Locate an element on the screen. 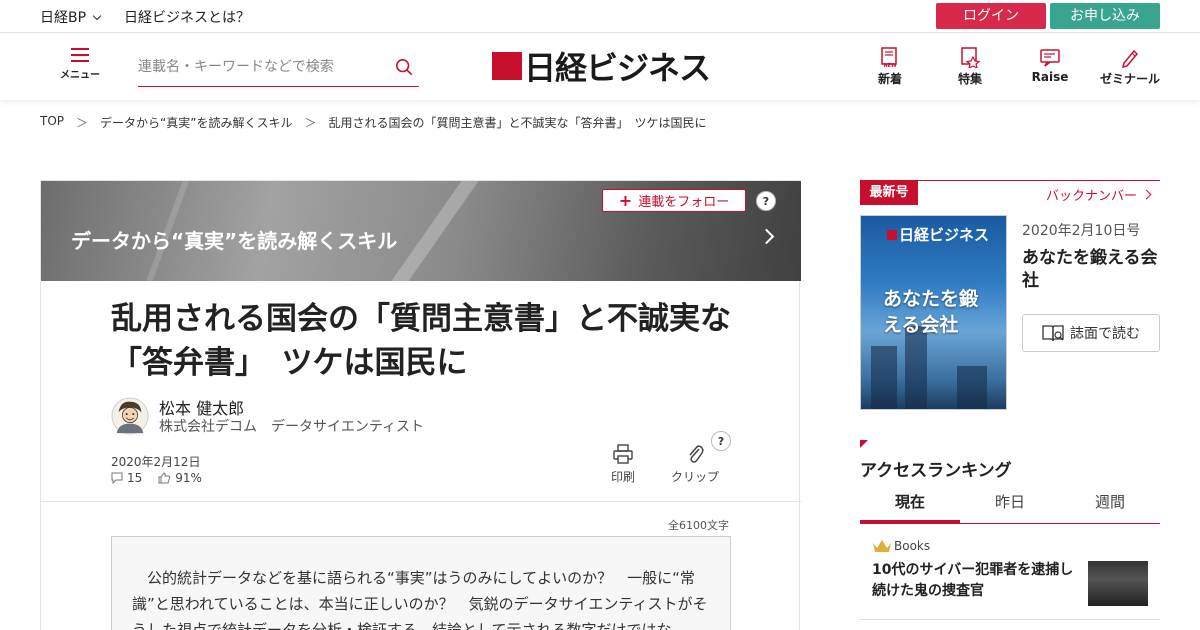 This screenshot has width=1200, height=630. comment-count-value: 15 is located at coordinates (135, 478).